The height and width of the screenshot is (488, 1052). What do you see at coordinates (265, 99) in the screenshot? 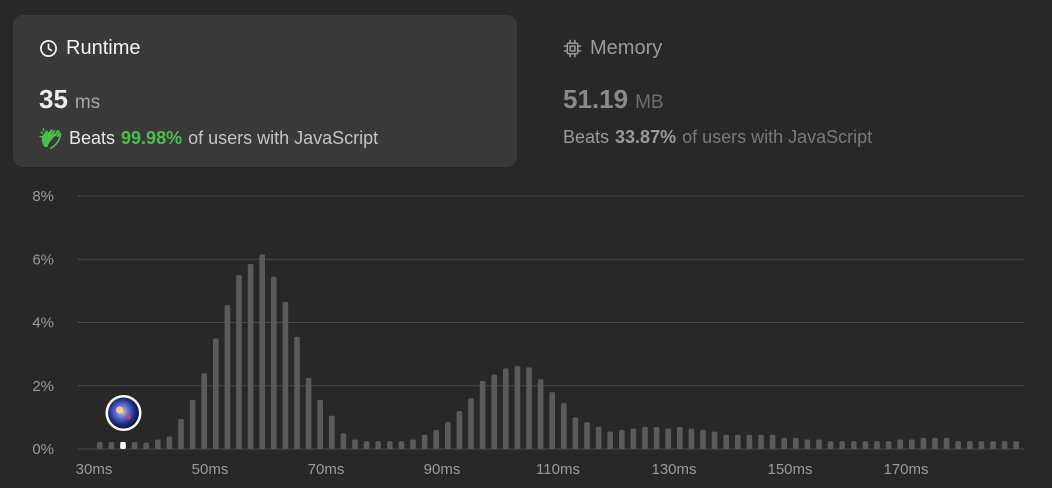
I see `runtime-value-row: 35 ms` at bounding box center [265, 99].